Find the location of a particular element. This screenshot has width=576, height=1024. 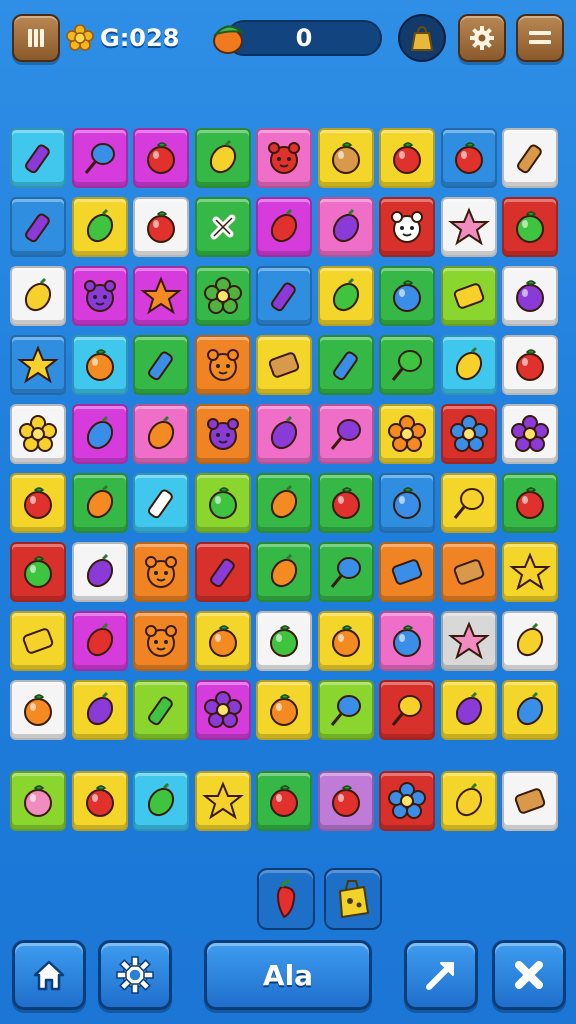

home-button is located at coordinates (49, 975).